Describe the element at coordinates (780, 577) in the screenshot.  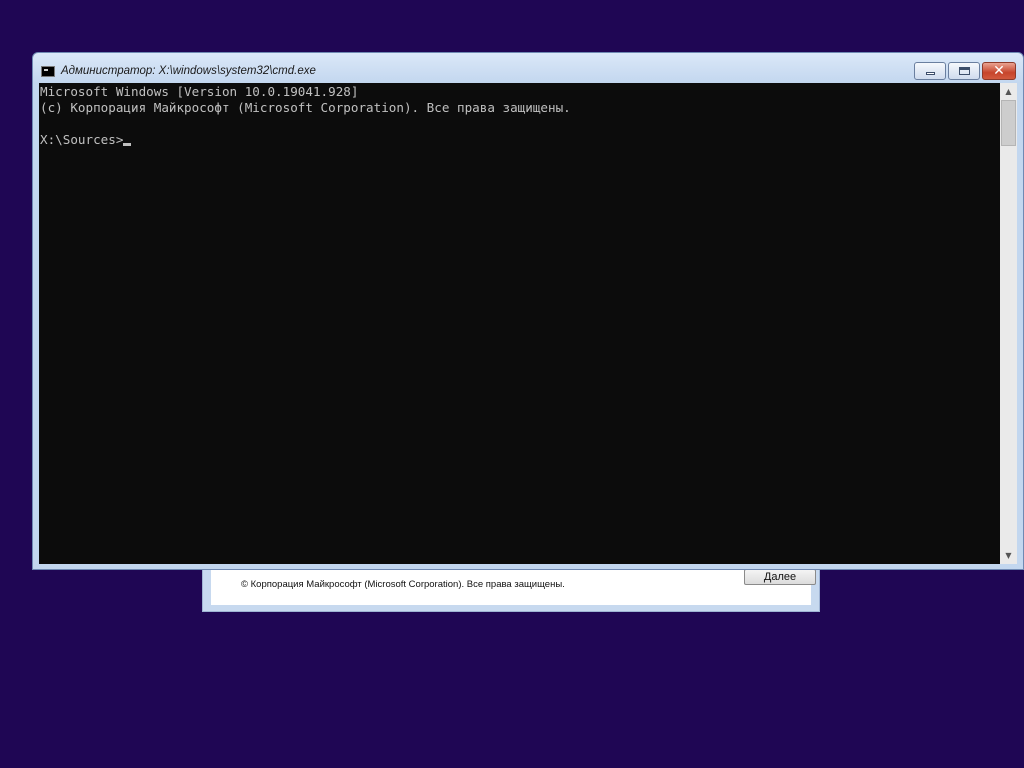
I see `next-button: Далее` at that location.